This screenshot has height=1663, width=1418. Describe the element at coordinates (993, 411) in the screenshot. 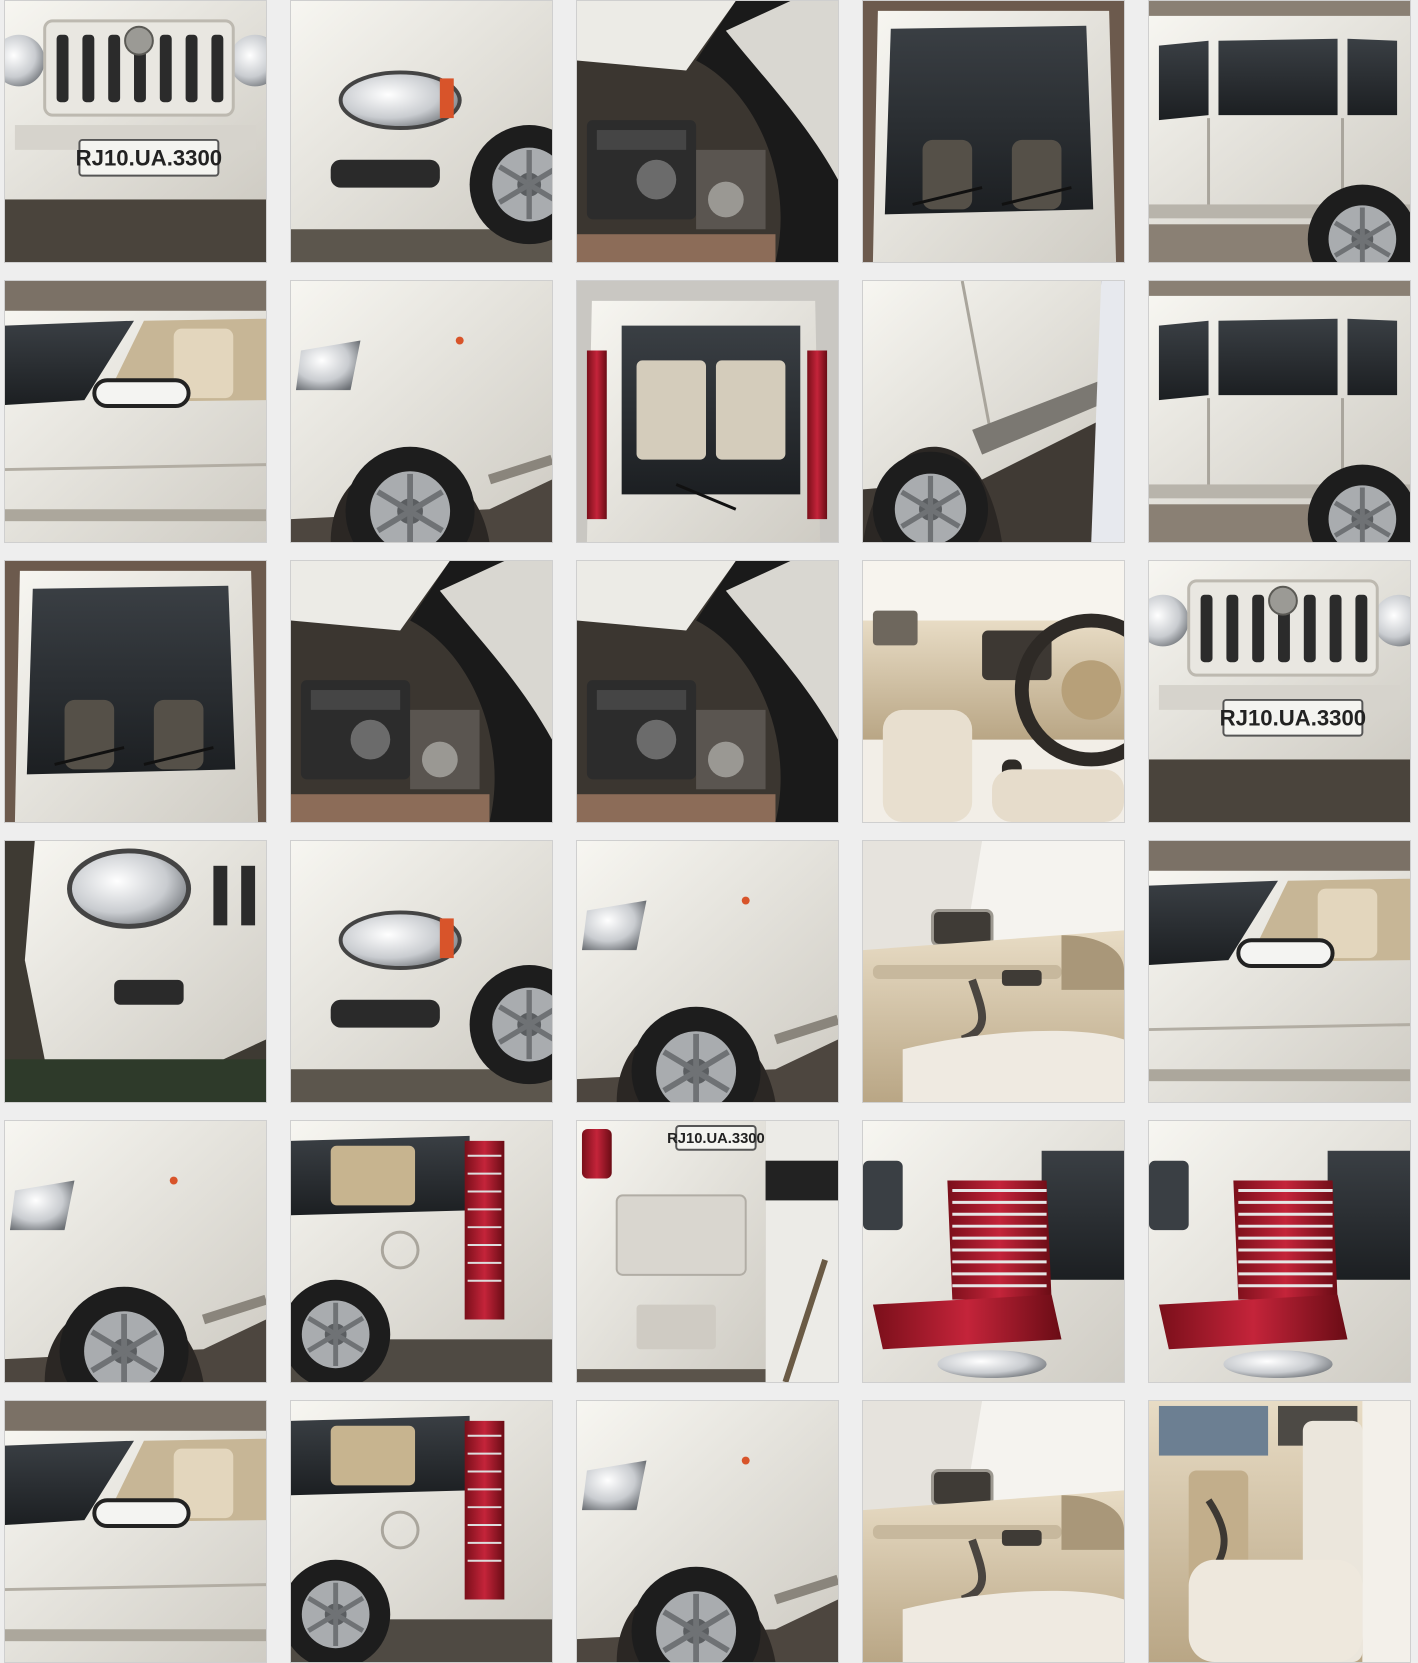

I see `gallery-photo-side-step` at that location.